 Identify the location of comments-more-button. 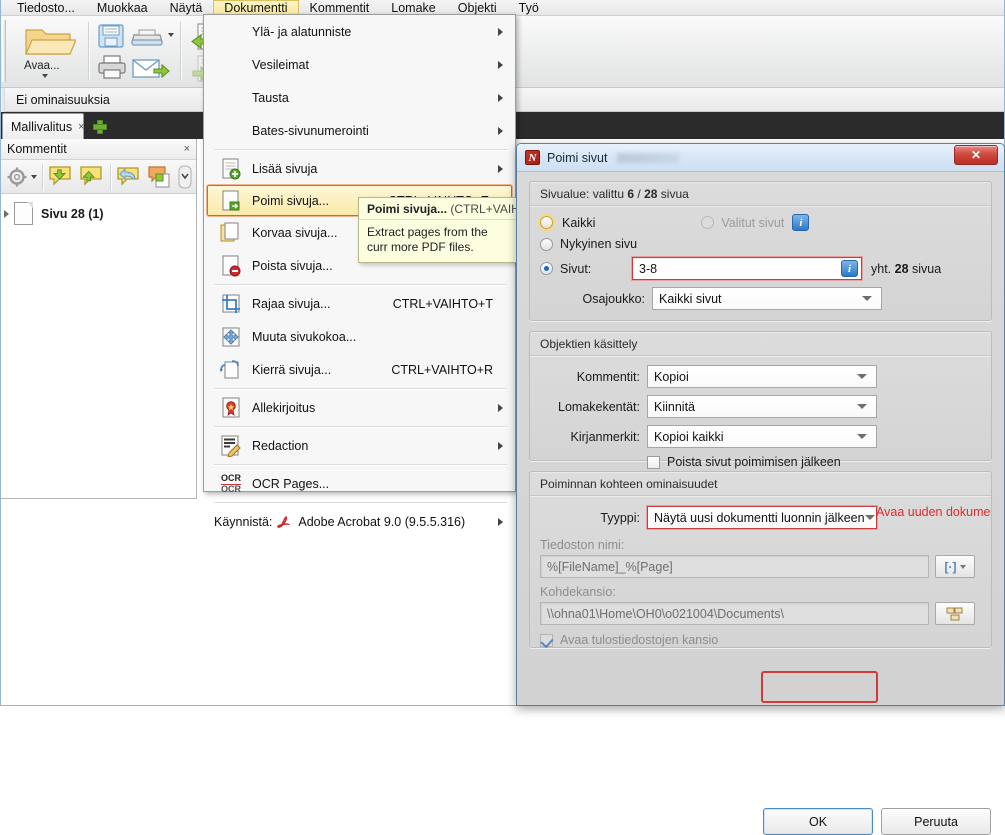
(185, 177).